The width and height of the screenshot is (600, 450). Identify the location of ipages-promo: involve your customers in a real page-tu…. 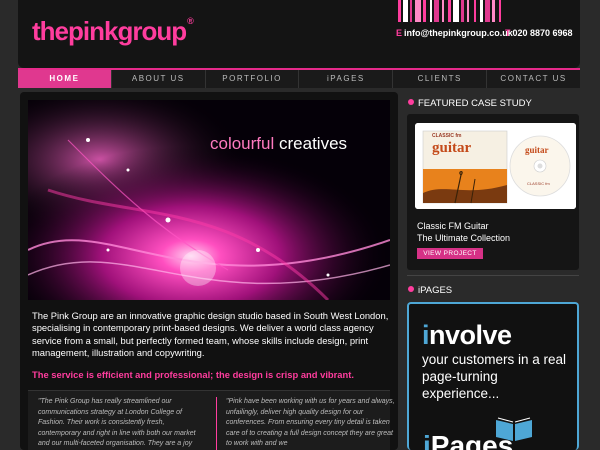
(493, 376).